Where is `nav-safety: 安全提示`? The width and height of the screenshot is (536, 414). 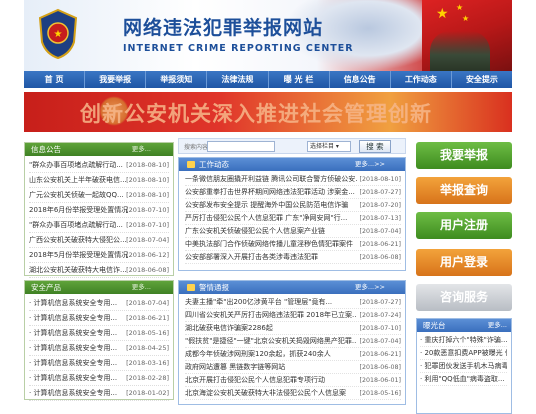 nav-safety: 安全提示 is located at coordinates (482, 79).